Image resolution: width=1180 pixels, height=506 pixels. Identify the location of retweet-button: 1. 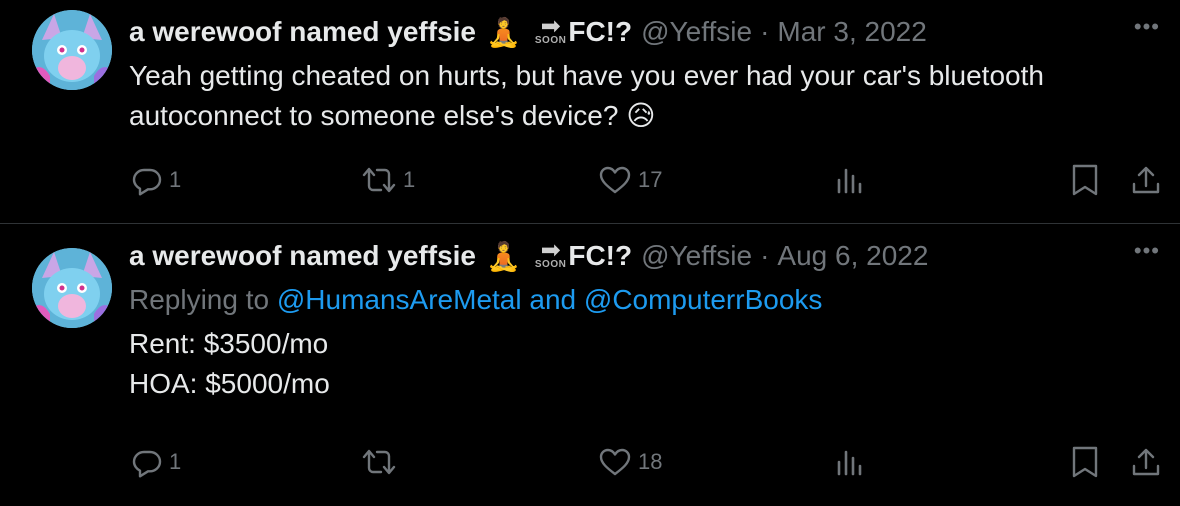
(388, 180).